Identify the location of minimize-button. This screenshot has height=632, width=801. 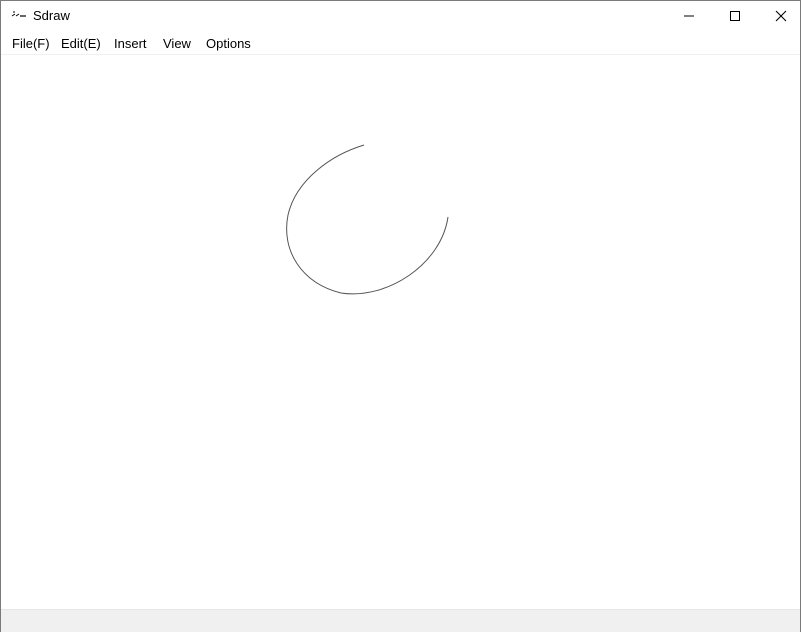
(689, 16).